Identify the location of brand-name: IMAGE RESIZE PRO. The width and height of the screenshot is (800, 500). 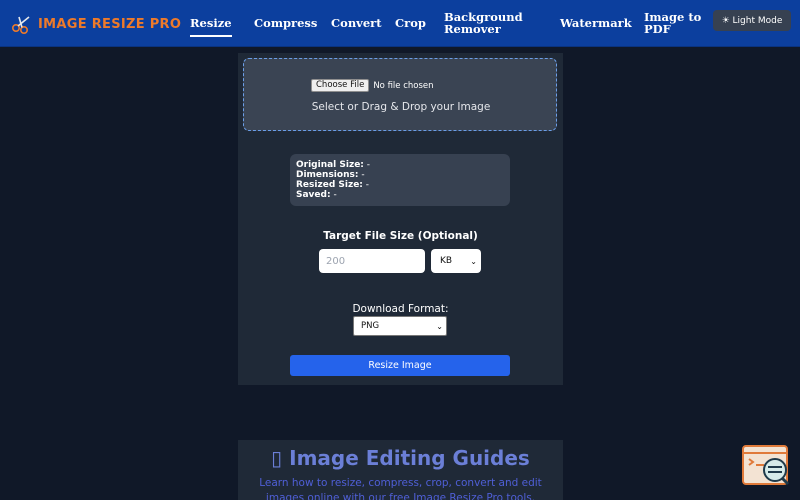
(110, 24).